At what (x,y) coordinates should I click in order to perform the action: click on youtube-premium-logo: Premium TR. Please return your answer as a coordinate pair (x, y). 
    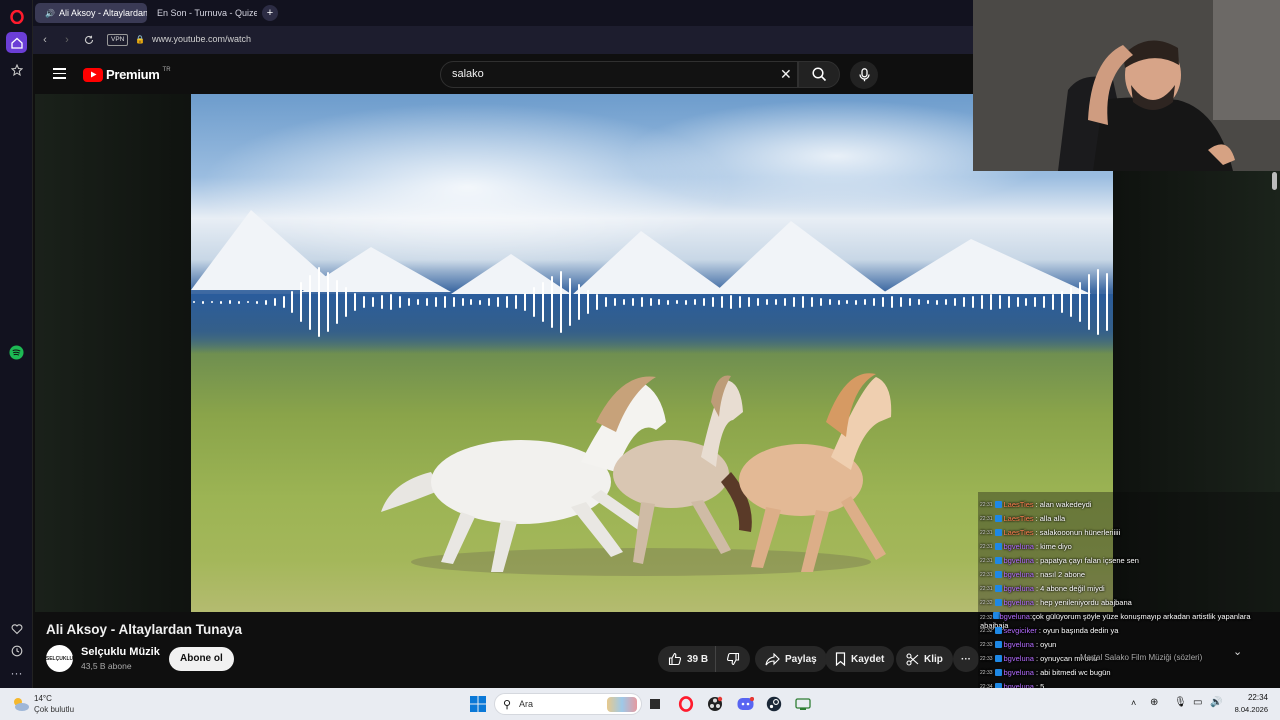
    Looking at the image, I should click on (127, 74).